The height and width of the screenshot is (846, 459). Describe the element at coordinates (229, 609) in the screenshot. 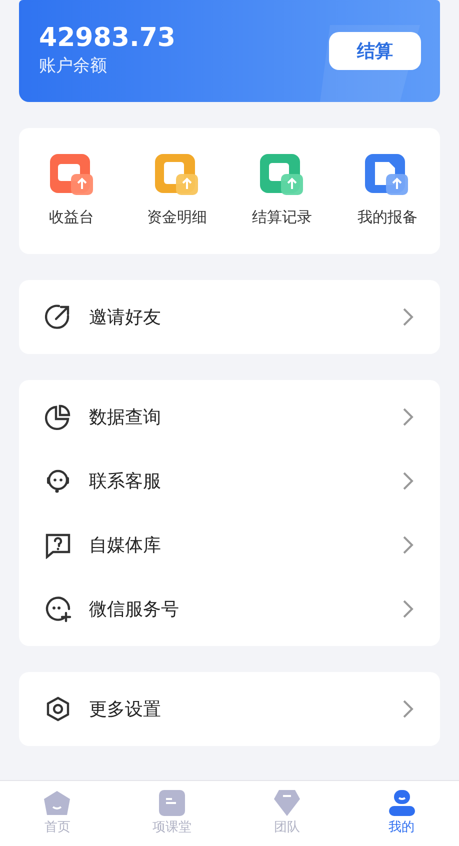

I see `menu-item: 微信服务号` at that location.